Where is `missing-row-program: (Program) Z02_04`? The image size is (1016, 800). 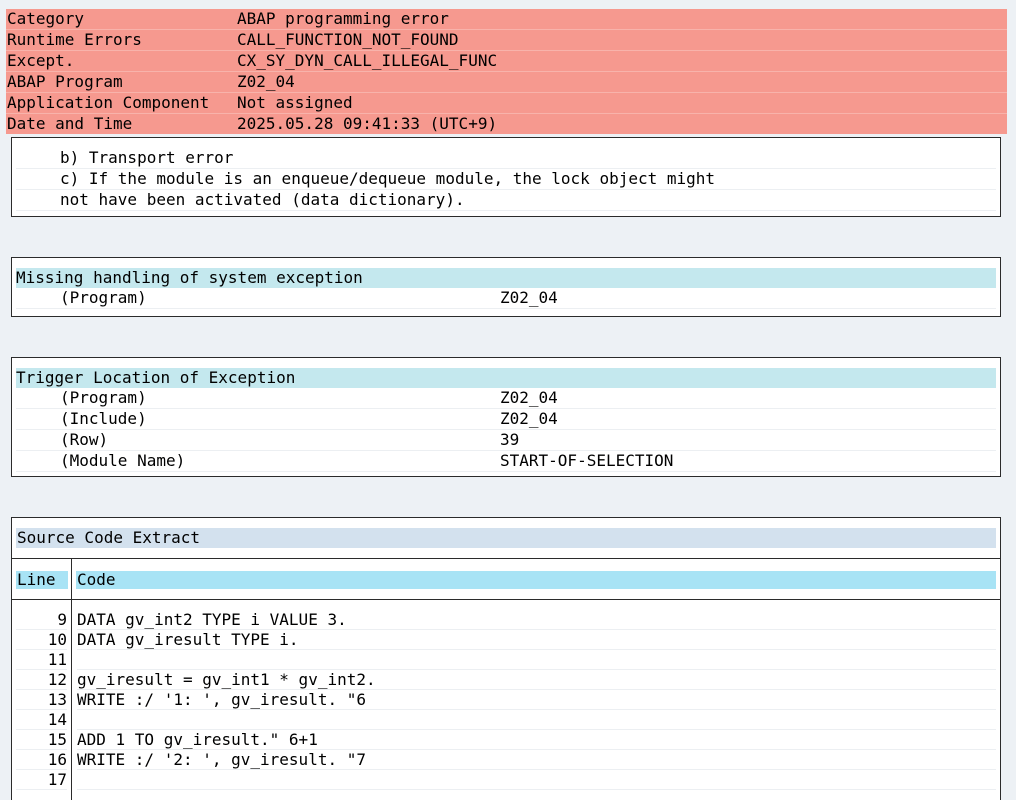
missing-row-program: (Program) Z02_04 is located at coordinates (506, 298).